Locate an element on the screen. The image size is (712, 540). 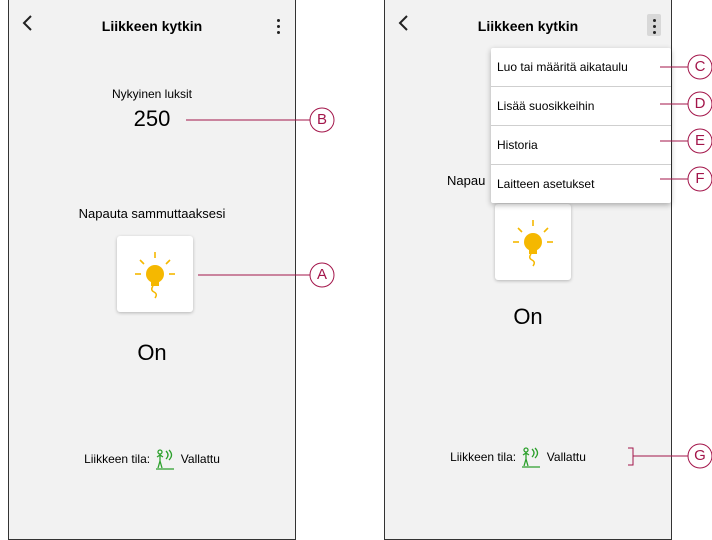
callout-a-label: A is located at coordinates (321, 274).